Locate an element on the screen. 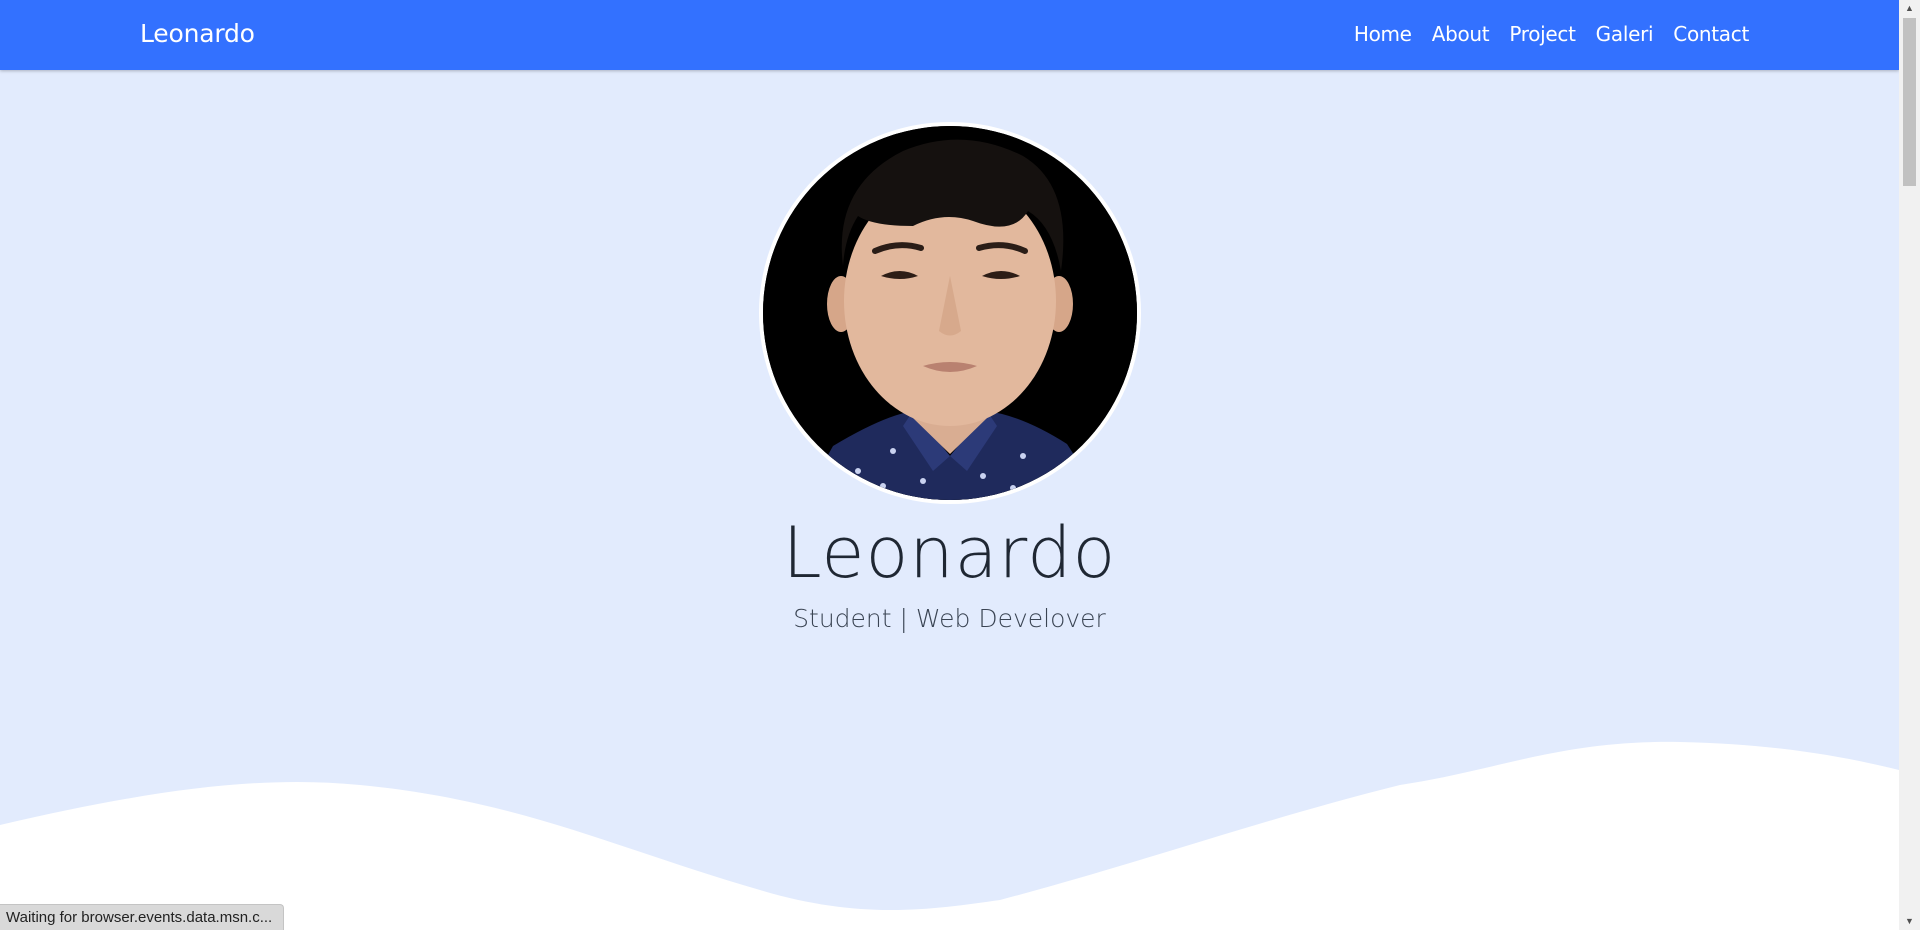 This screenshot has width=1920, height=930. nav-item-project: Project is located at coordinates (1542, 34).